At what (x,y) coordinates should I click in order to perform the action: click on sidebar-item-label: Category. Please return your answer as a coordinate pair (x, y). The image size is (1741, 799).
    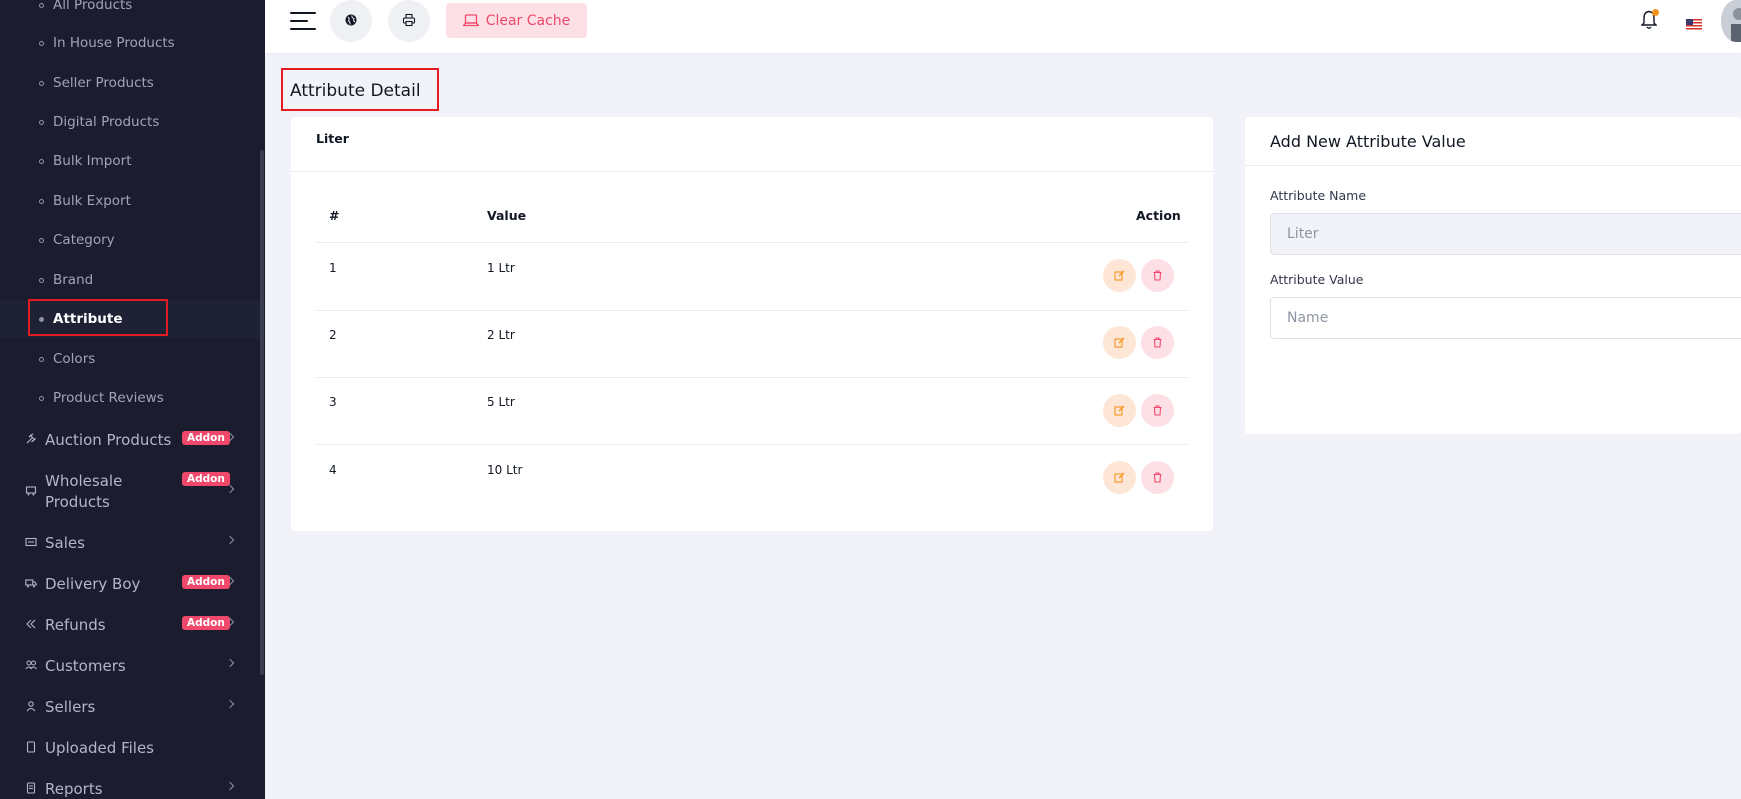
    Looking at the image, I should click on (84, 240).